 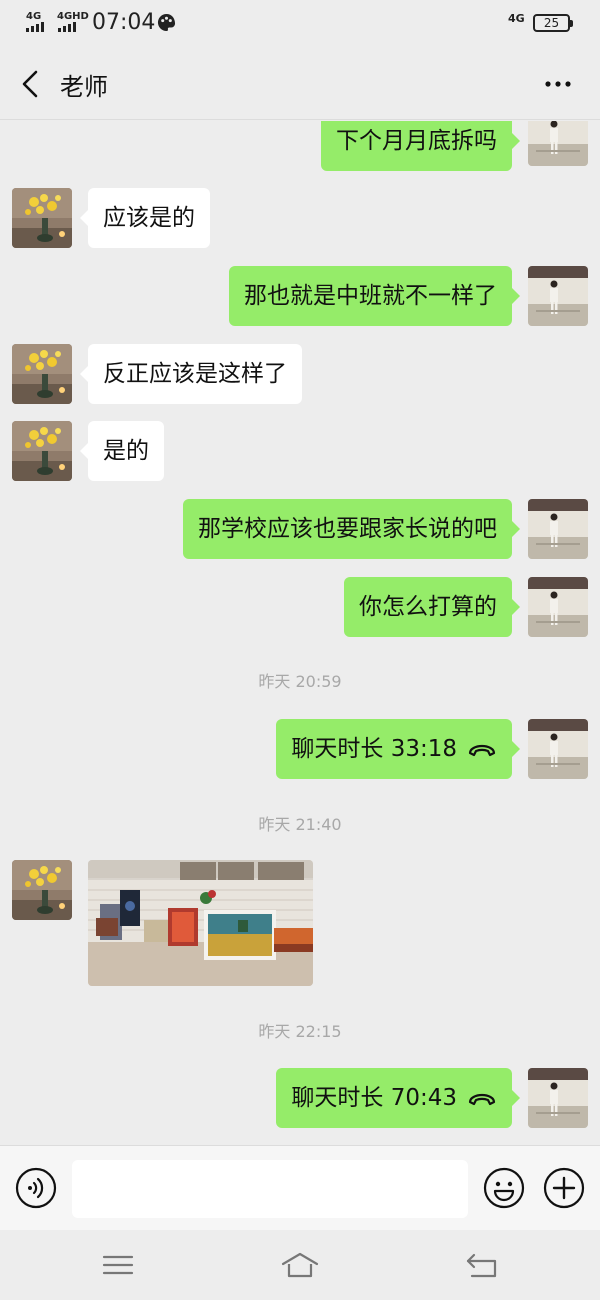 I want to click on chat-header: 老师, so click(x=300, y=84).